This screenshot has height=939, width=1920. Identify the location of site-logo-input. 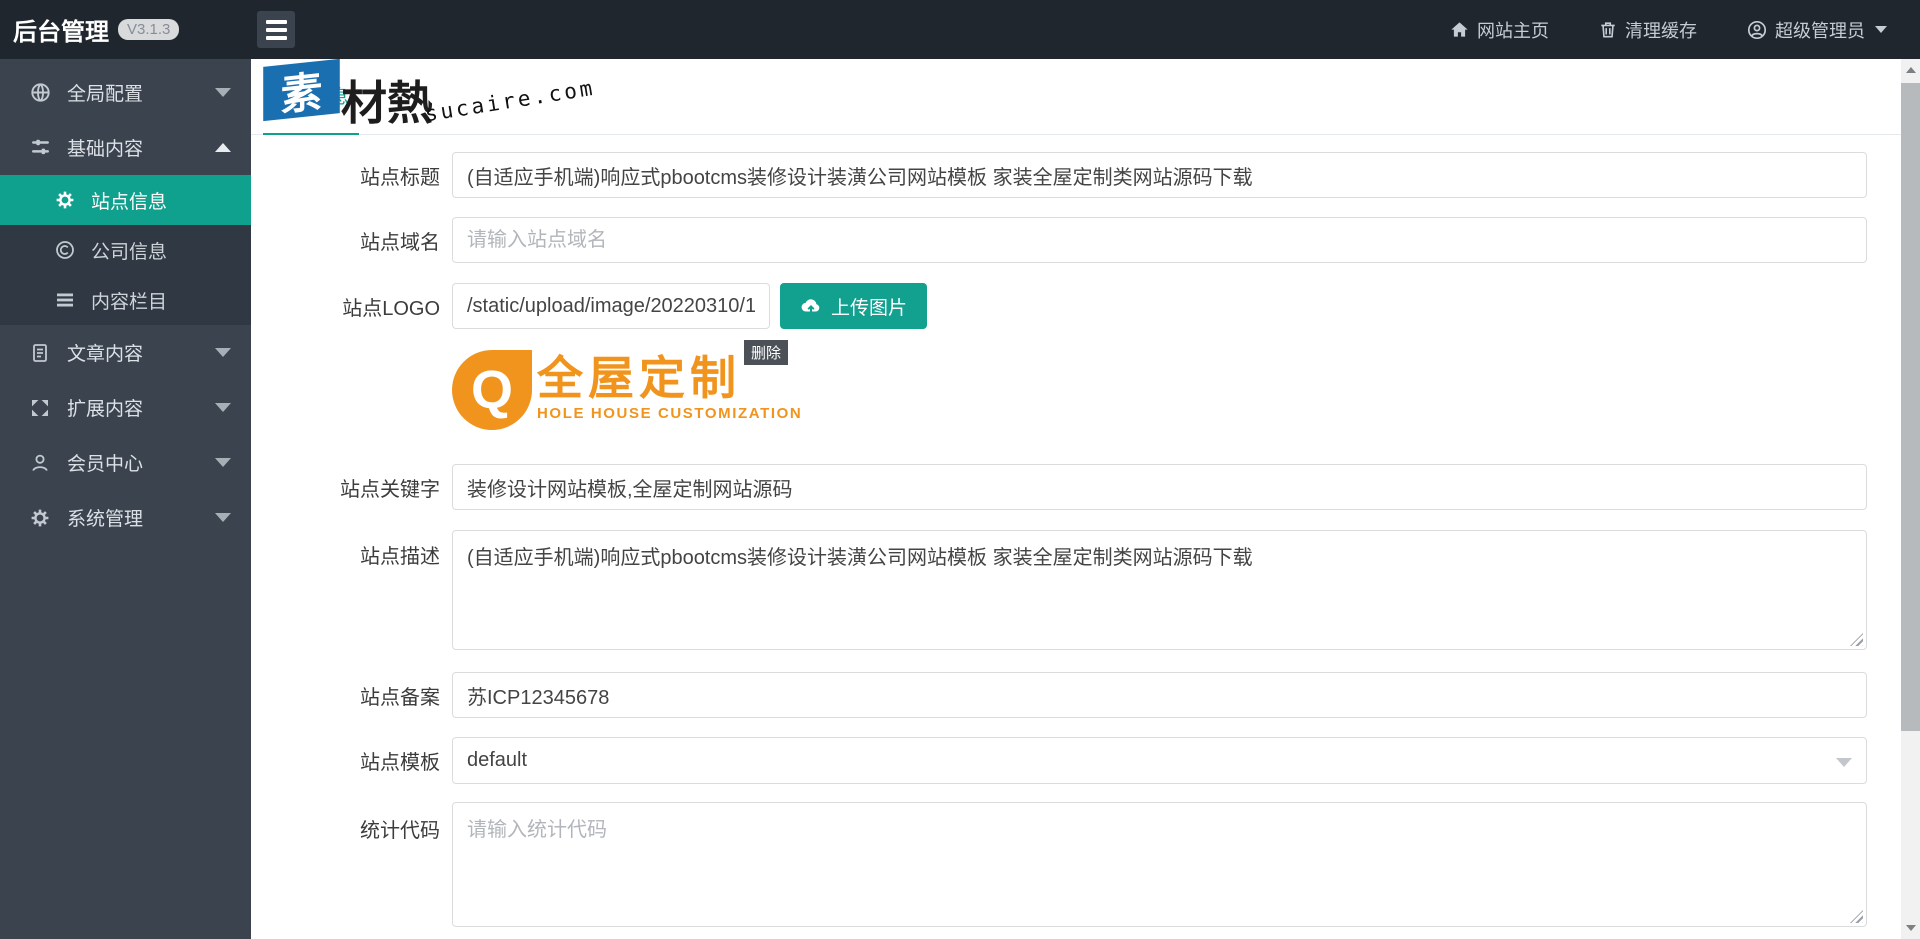
(611, 306).